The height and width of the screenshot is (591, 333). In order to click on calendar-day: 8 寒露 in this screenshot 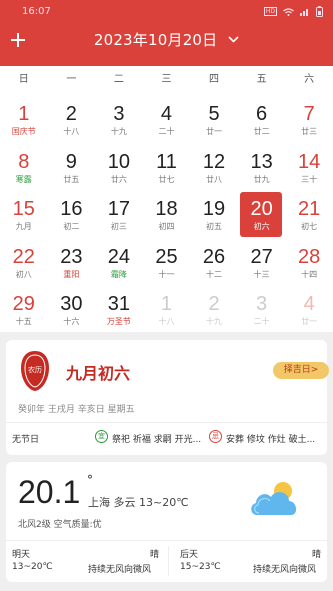, I will do `click(24, 168)`.